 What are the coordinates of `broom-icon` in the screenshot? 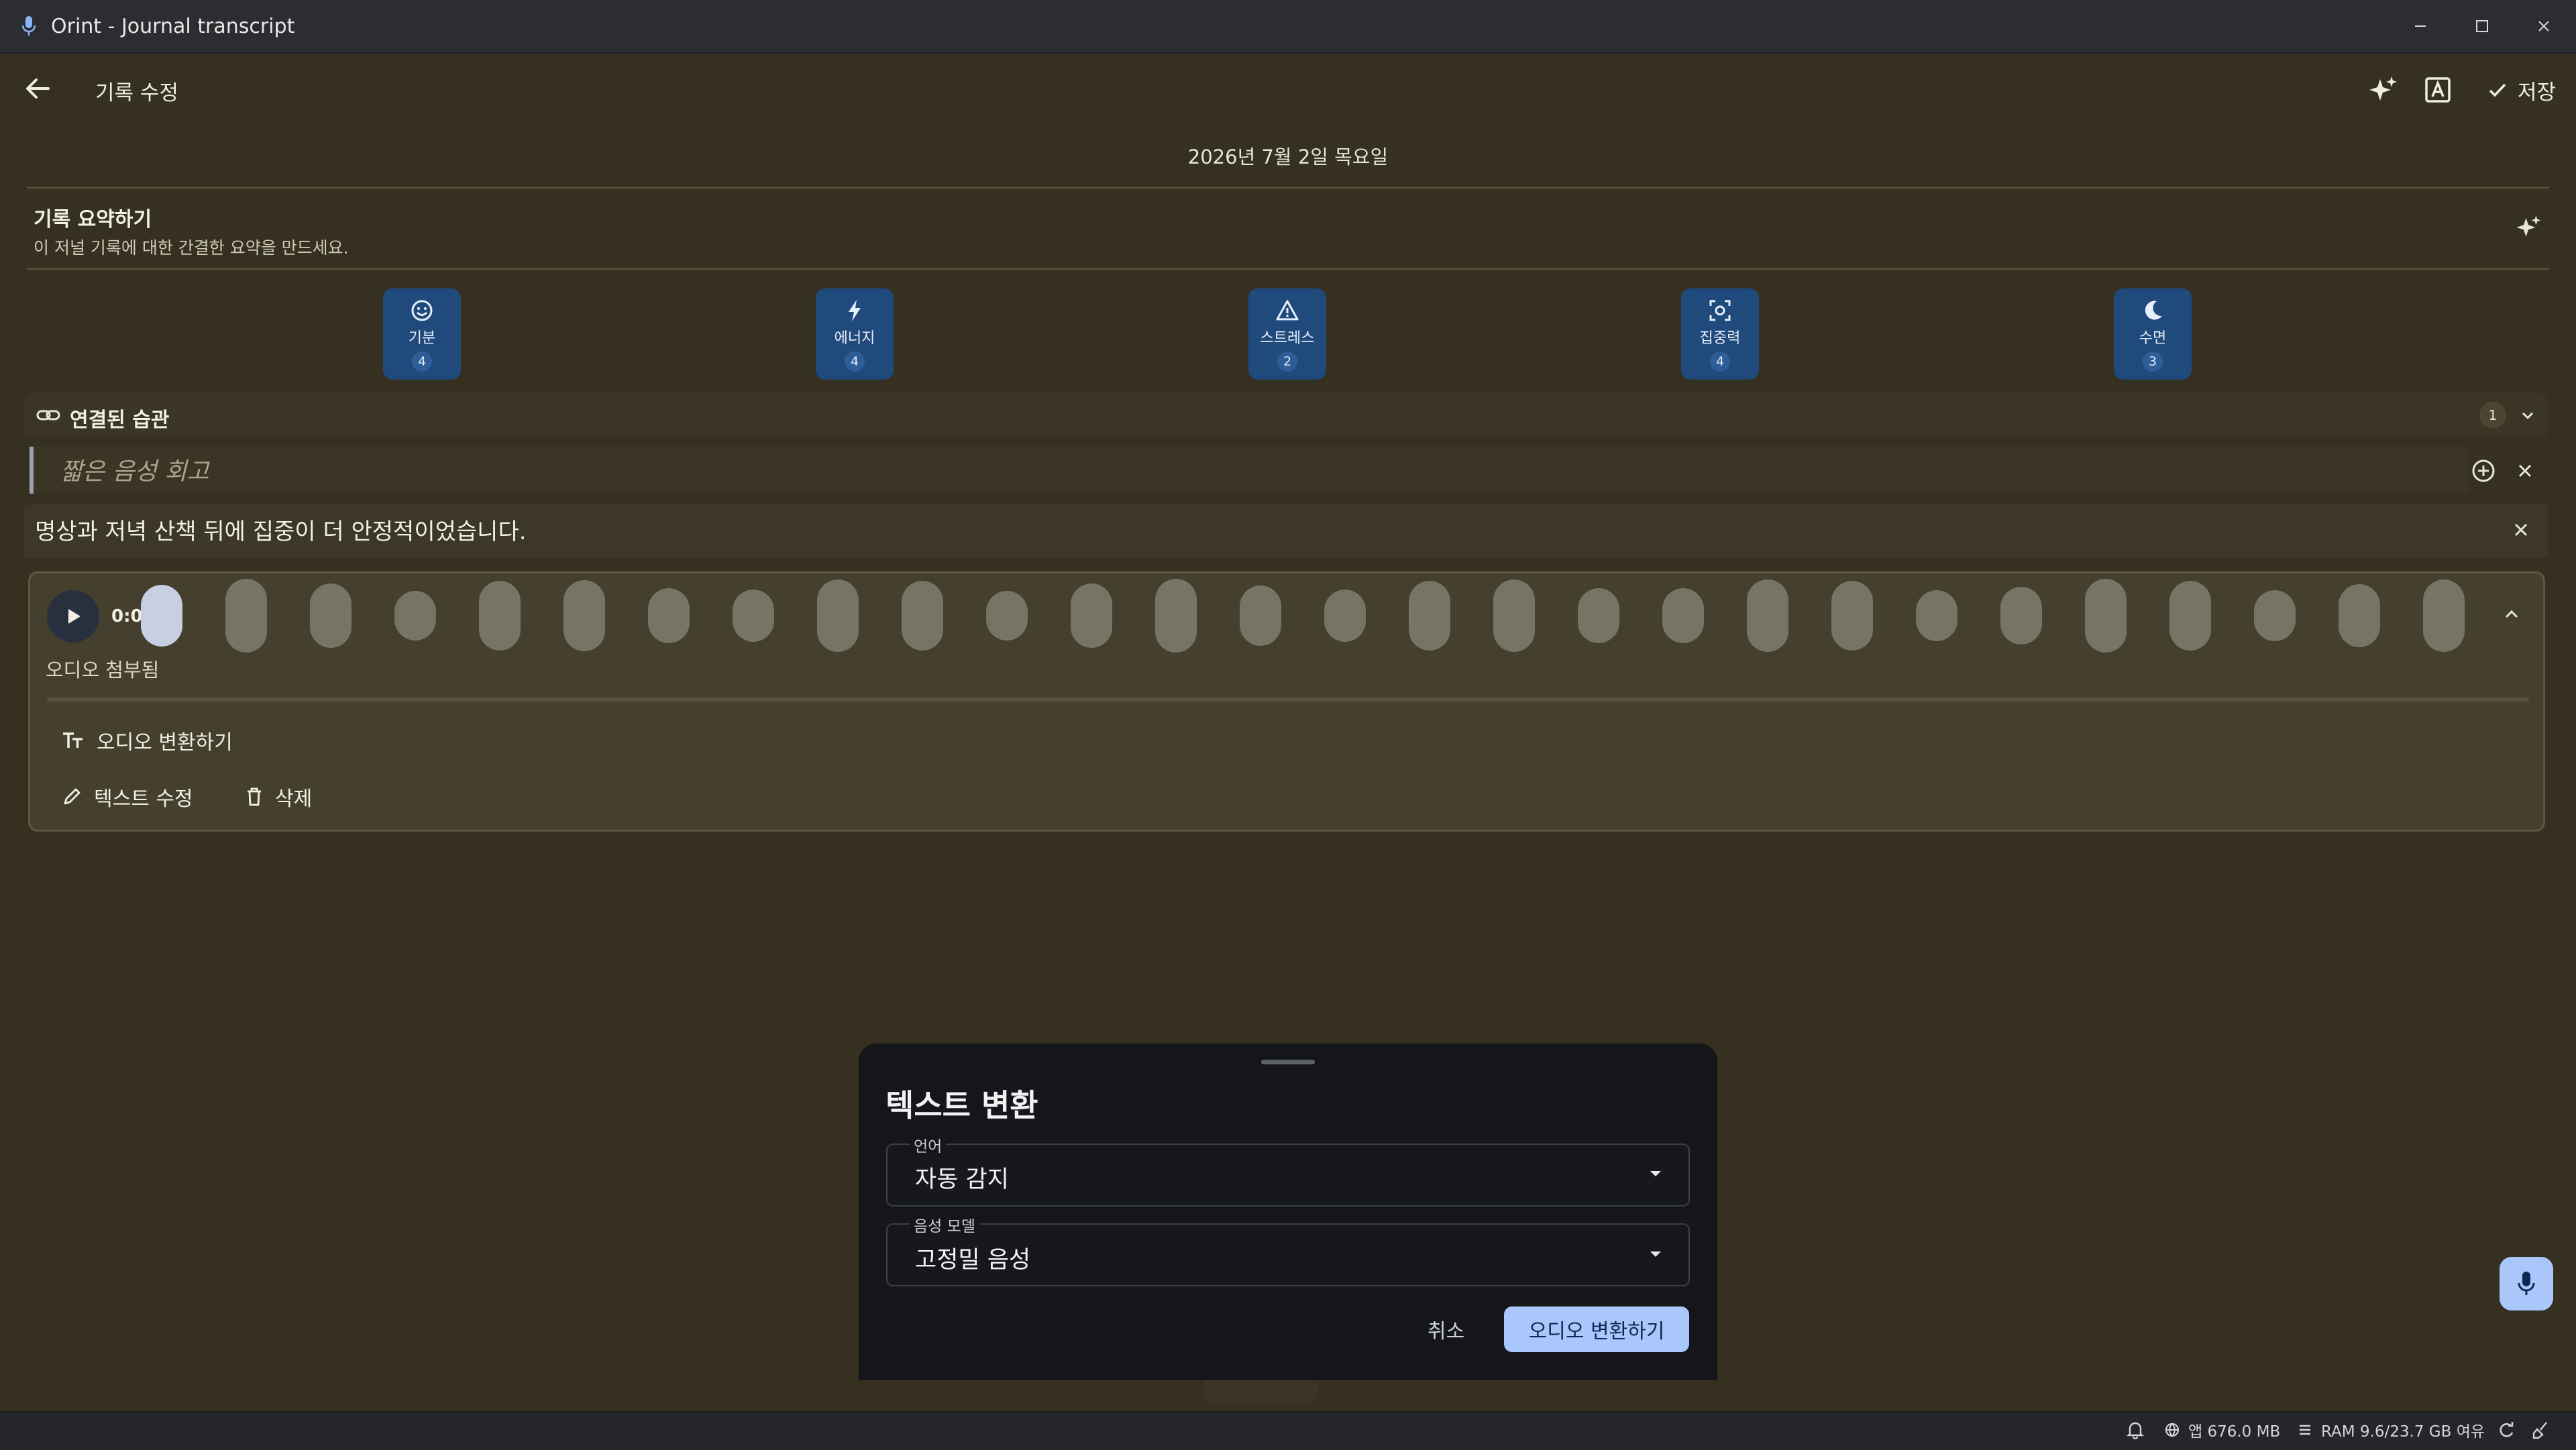 It's located at (2539, 1430).